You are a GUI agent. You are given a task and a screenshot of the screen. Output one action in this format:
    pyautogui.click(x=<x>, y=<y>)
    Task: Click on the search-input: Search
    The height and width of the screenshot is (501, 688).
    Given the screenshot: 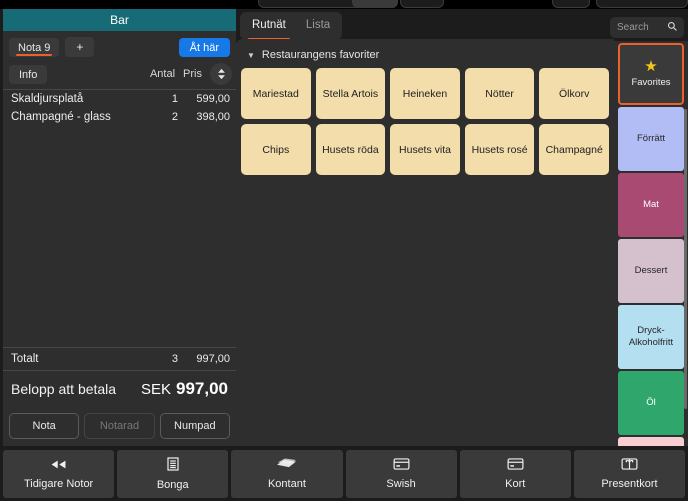 What is the action you would take?
    pyautogui.click(x=640, y=27)
    